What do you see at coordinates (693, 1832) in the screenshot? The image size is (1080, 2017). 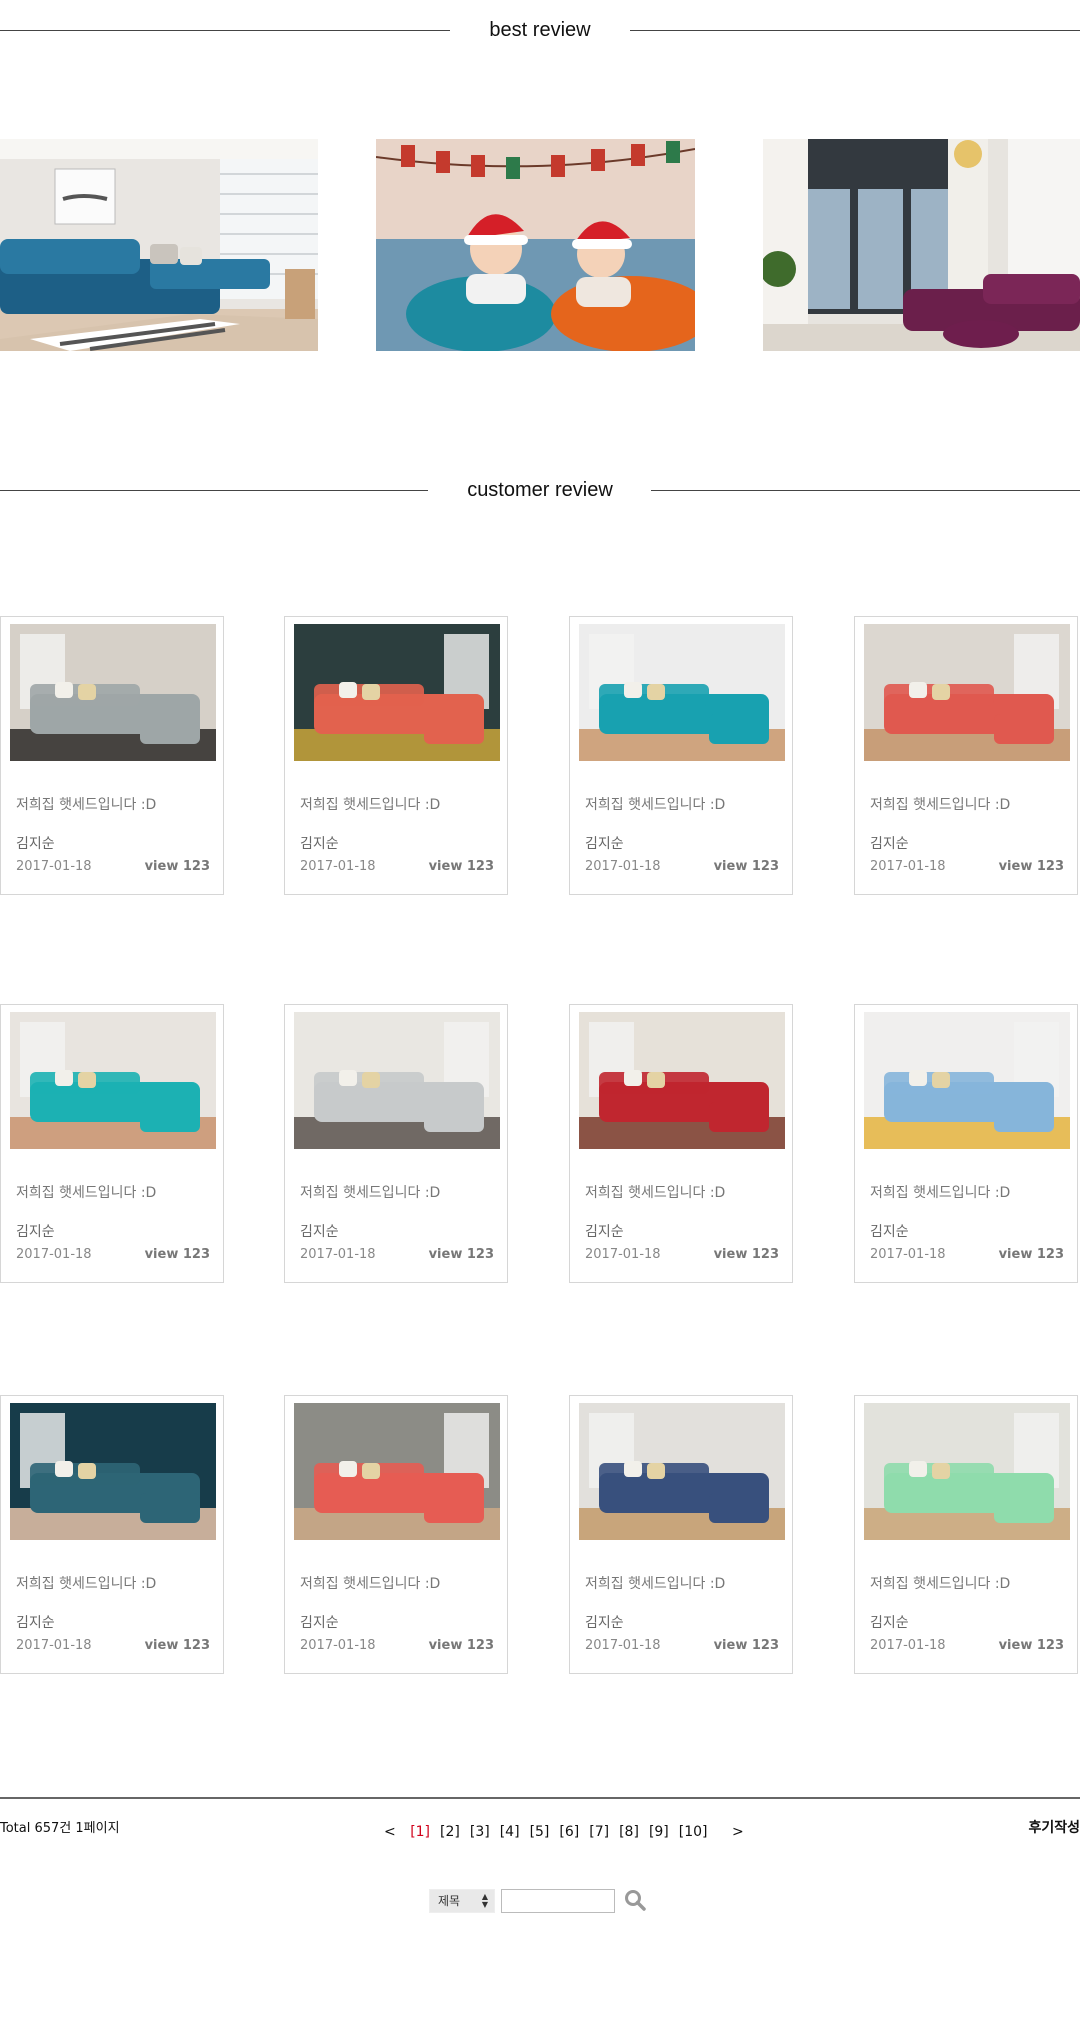 I see `page-link: [10]` at bounding box center [693, 1832].